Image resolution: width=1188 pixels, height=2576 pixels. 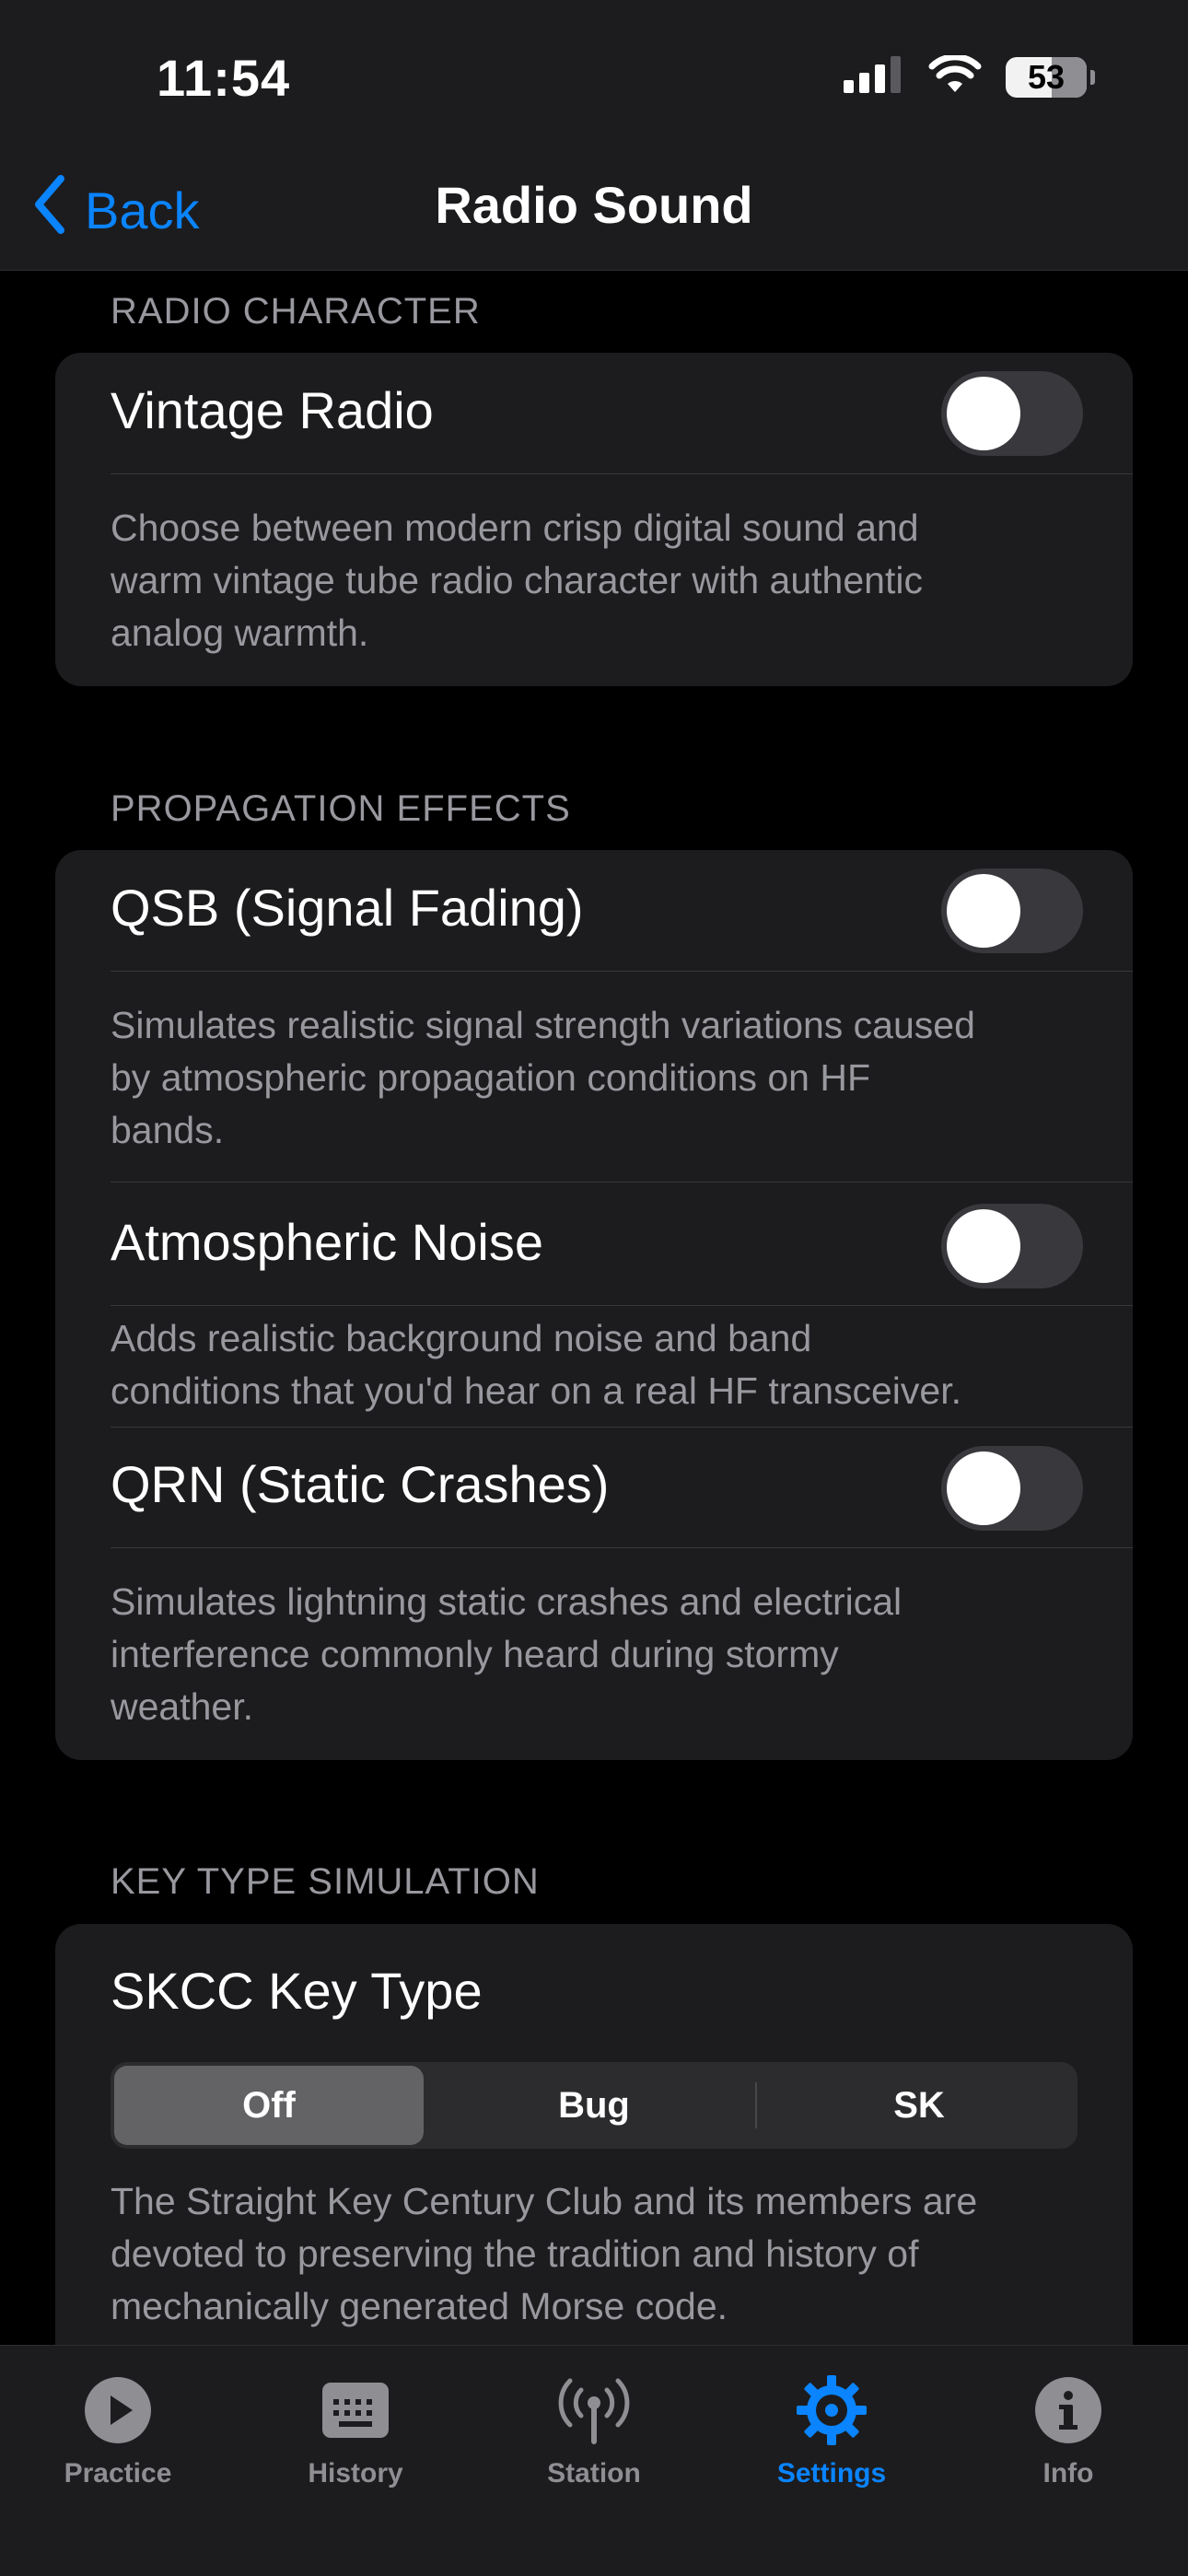 I want to click on section-header-radio-character: RADIO CHARACTER, so click(x=296, y=311).